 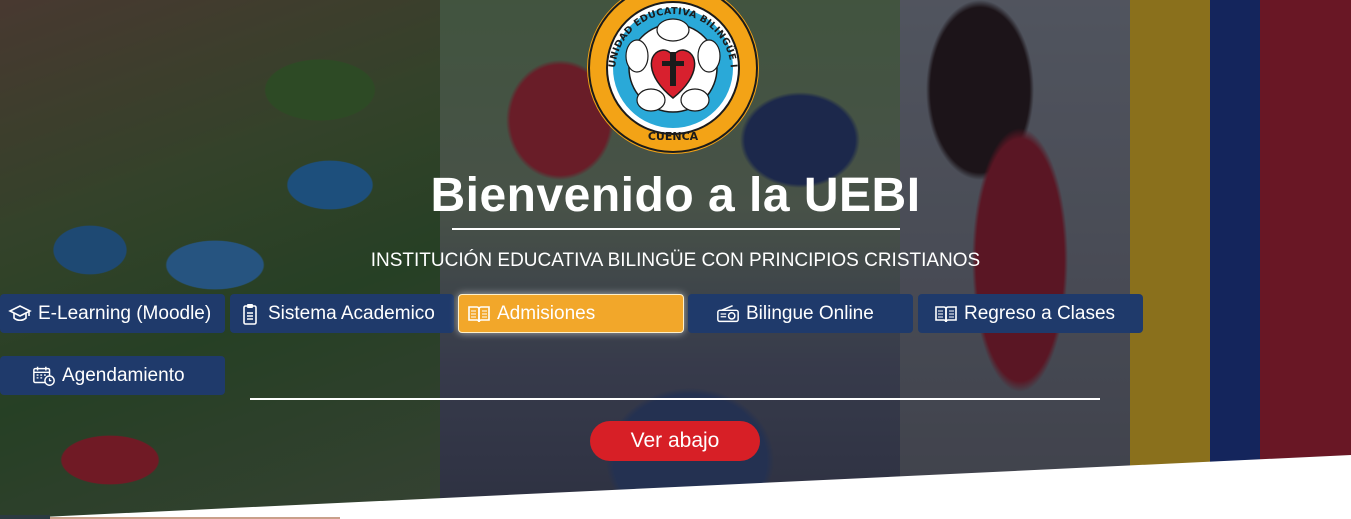 What do you see at coordinates (675, 195) in the screenshot?
I see `page-title: Bienvenido a la UEBI` at bounding box center [675, 195].